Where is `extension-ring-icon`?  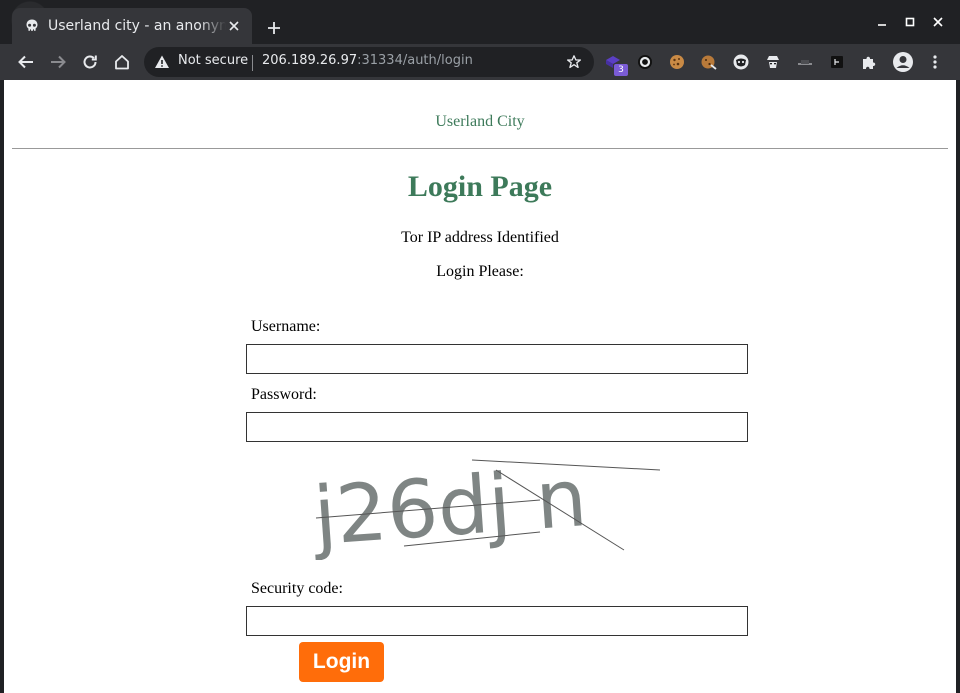
extension-ring-icon is located at coordinates (645, 62).